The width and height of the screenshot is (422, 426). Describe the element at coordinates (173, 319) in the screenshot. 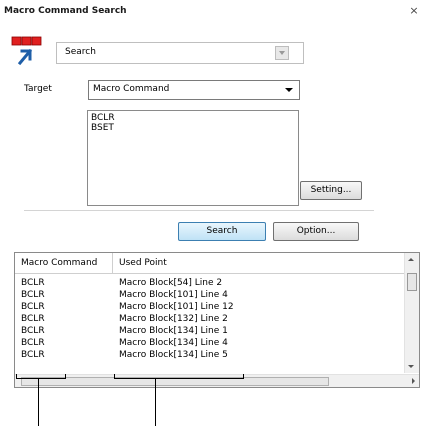

I see `cell-used-point: Macro Block[132] Line 2` at that location.